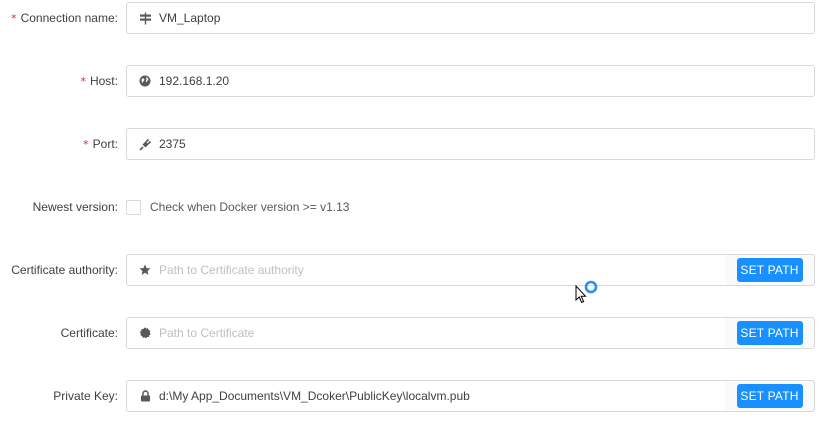  Describe the element at coordinates (89, 333) in the screenshot. I see `certificate-label: Certificate:` at that location.